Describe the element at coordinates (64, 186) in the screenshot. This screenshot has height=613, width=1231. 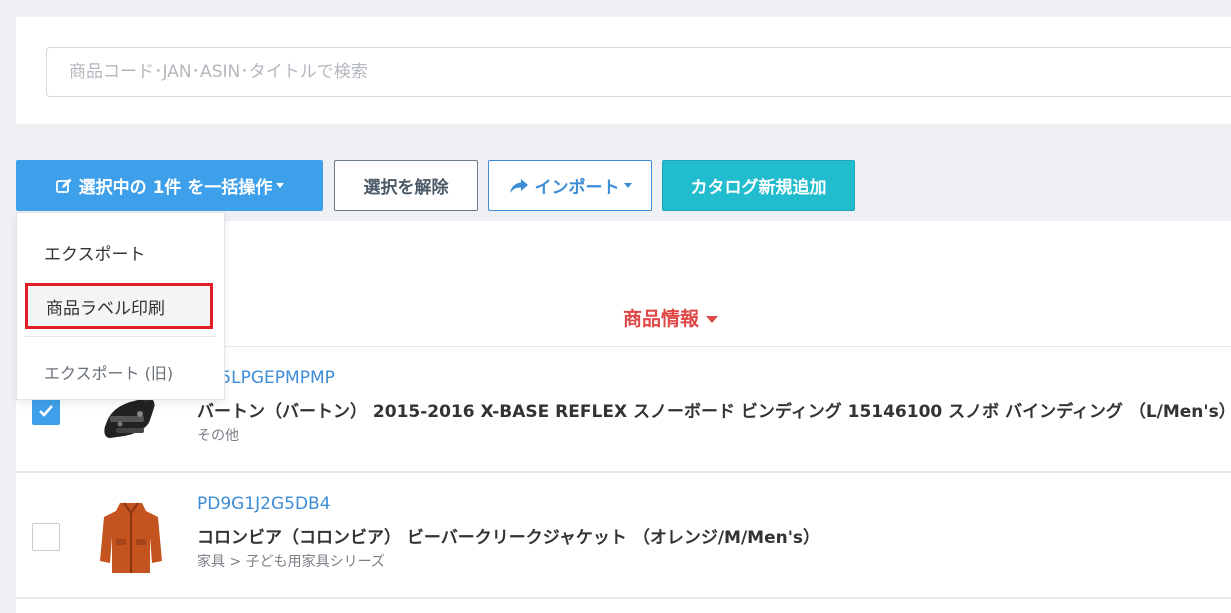
I see `edit-icon` at that location.